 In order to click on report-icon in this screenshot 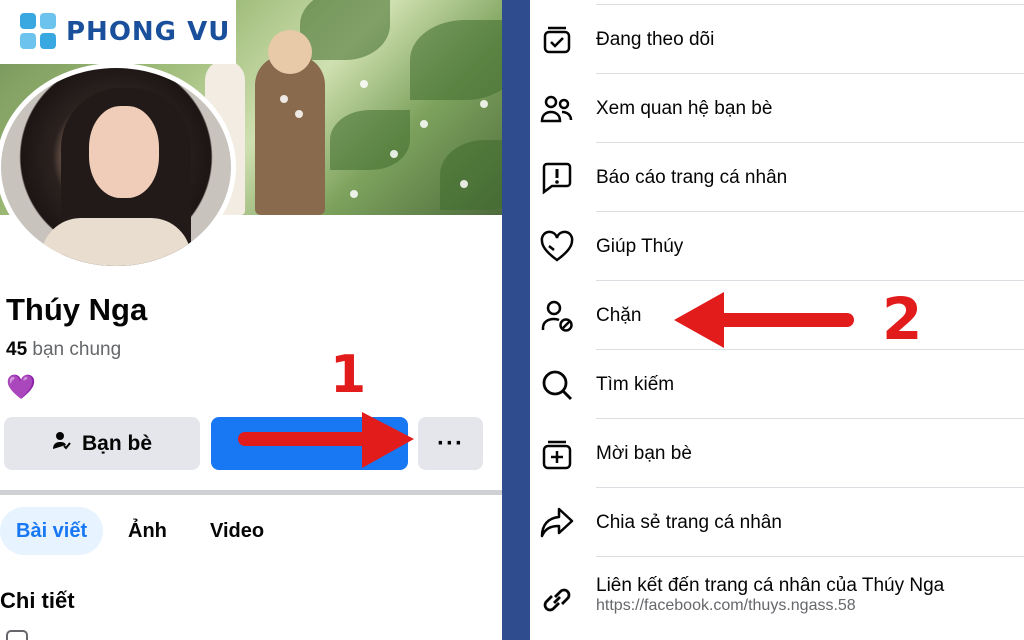, I will do `click(557, 178)`.